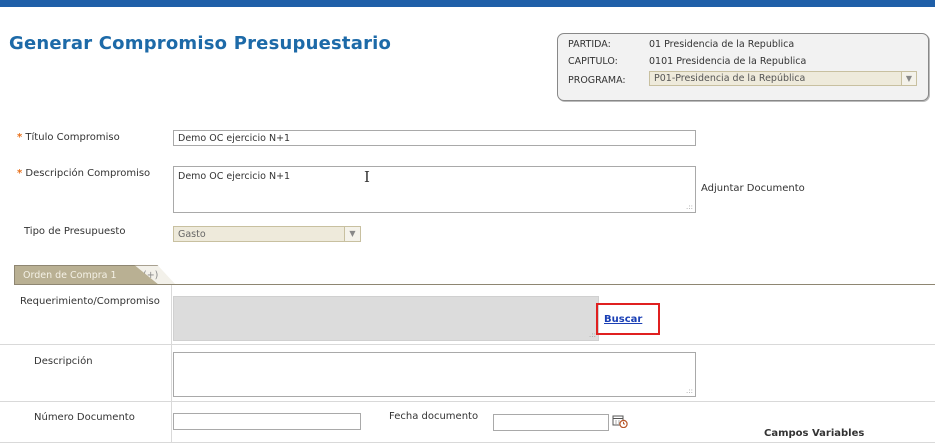  Describe the element at coordinates (86, 275) in the screenshot. I see `tab-orden-compra-1: Orden de Compra 1` at that location.